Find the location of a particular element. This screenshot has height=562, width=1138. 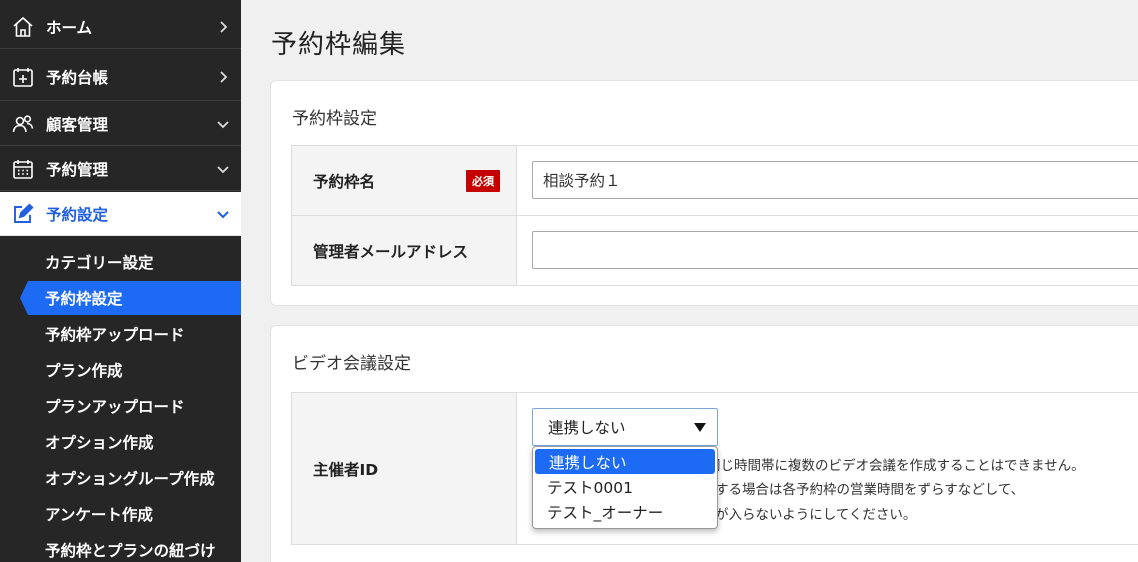

submenu-option-create: オプション作成 is located at coordinates (120, 442).